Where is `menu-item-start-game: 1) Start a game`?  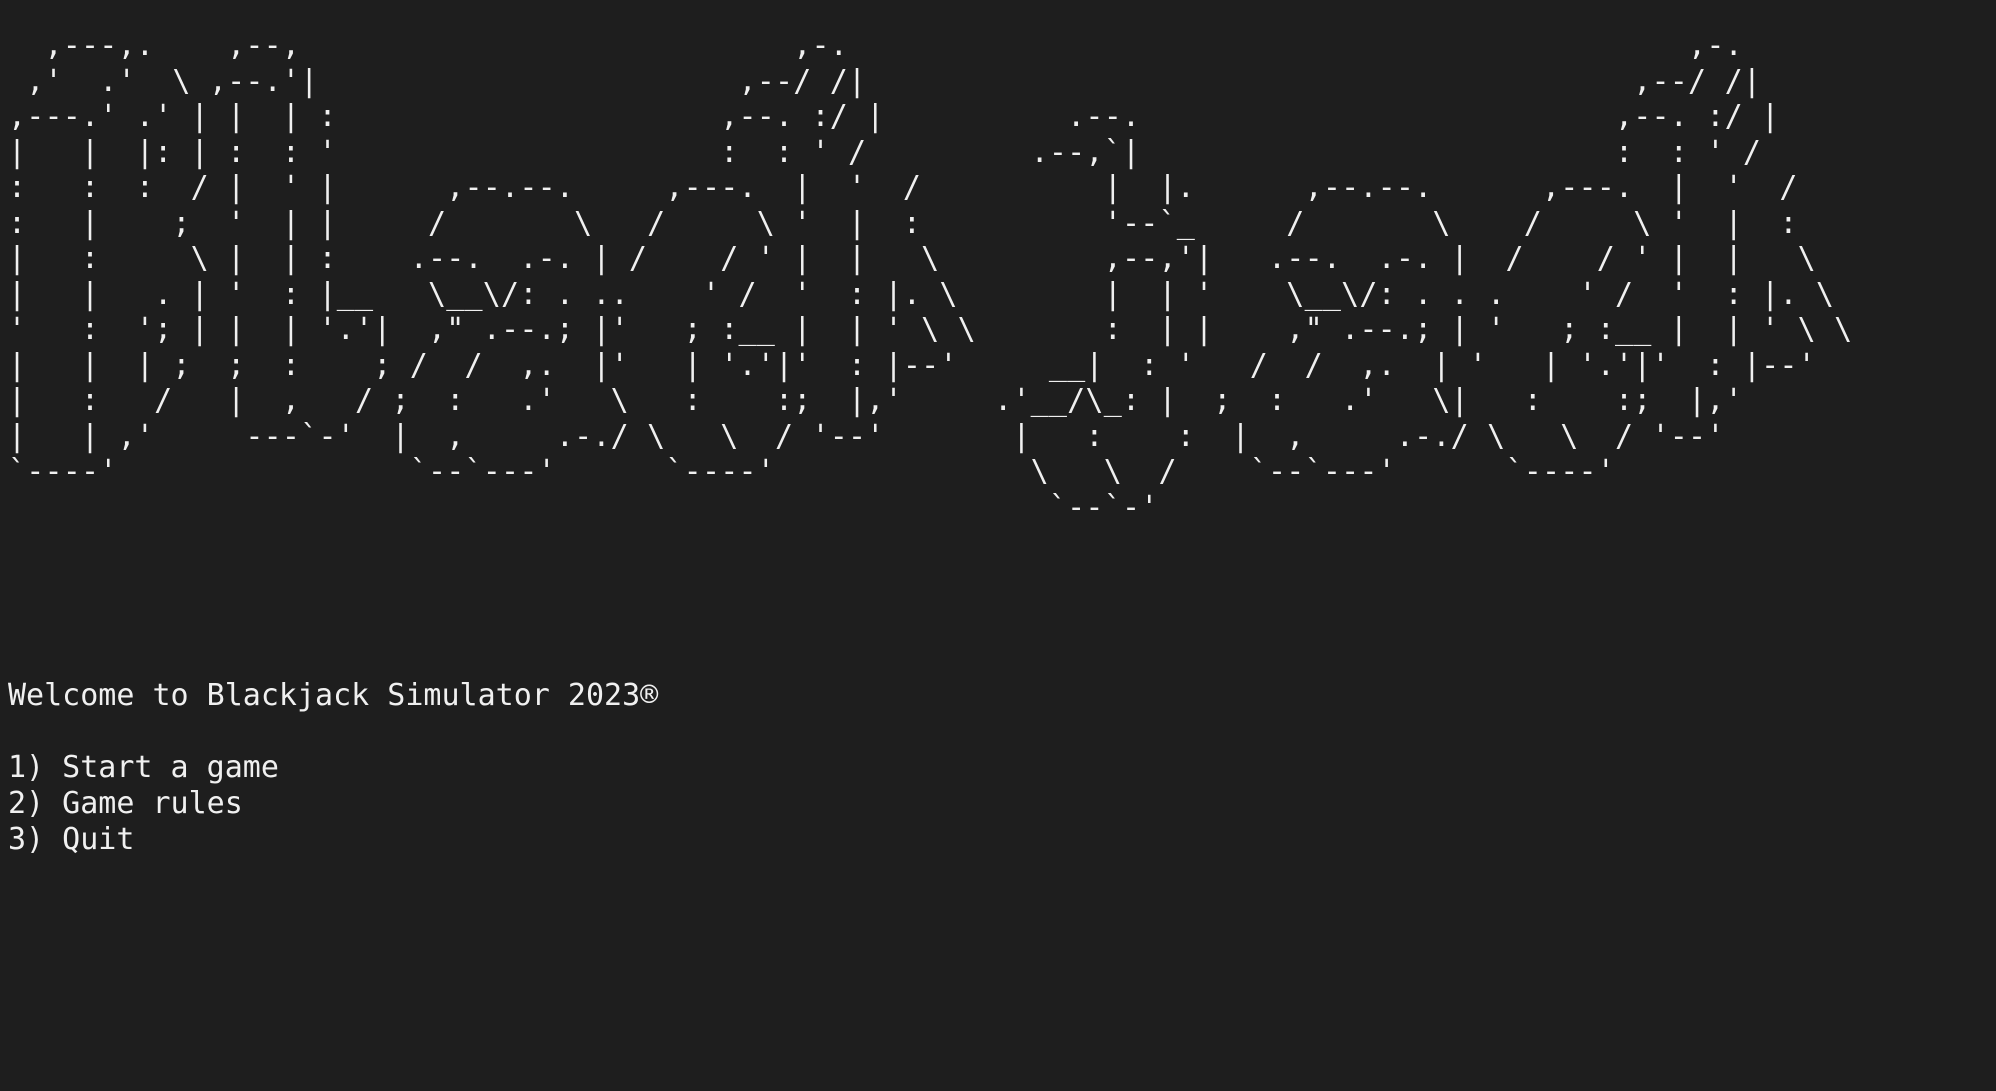 menu-item-start-game: 1) Start a game is located at coordinates (143, 768).